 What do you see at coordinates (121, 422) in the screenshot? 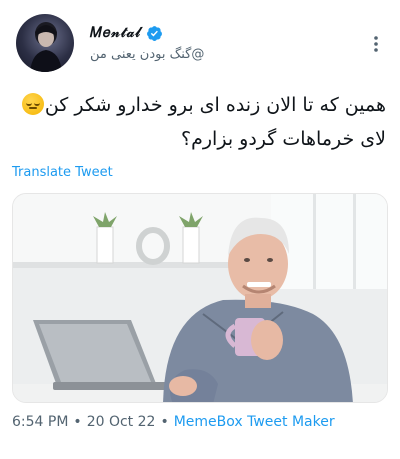
I see `tweet-date: 20 Oct 22` at bounding box center [121, 422].